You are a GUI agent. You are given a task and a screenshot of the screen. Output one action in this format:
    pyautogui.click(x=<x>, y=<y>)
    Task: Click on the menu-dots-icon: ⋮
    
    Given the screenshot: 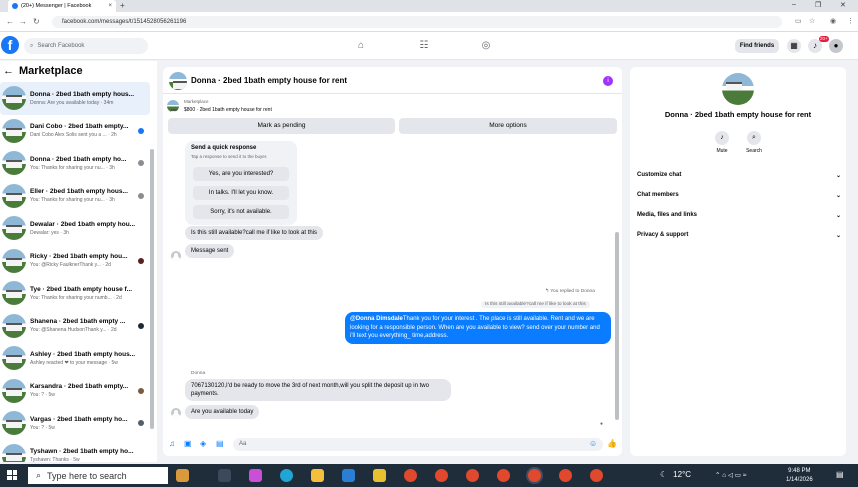 What is the action you would take?
    pyautogui.click(x=850, y=21)
    